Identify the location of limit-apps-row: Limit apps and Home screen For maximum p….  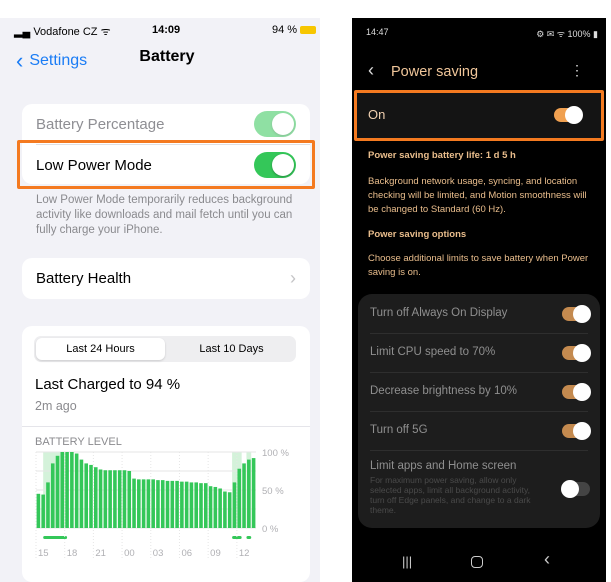
(479, 488).